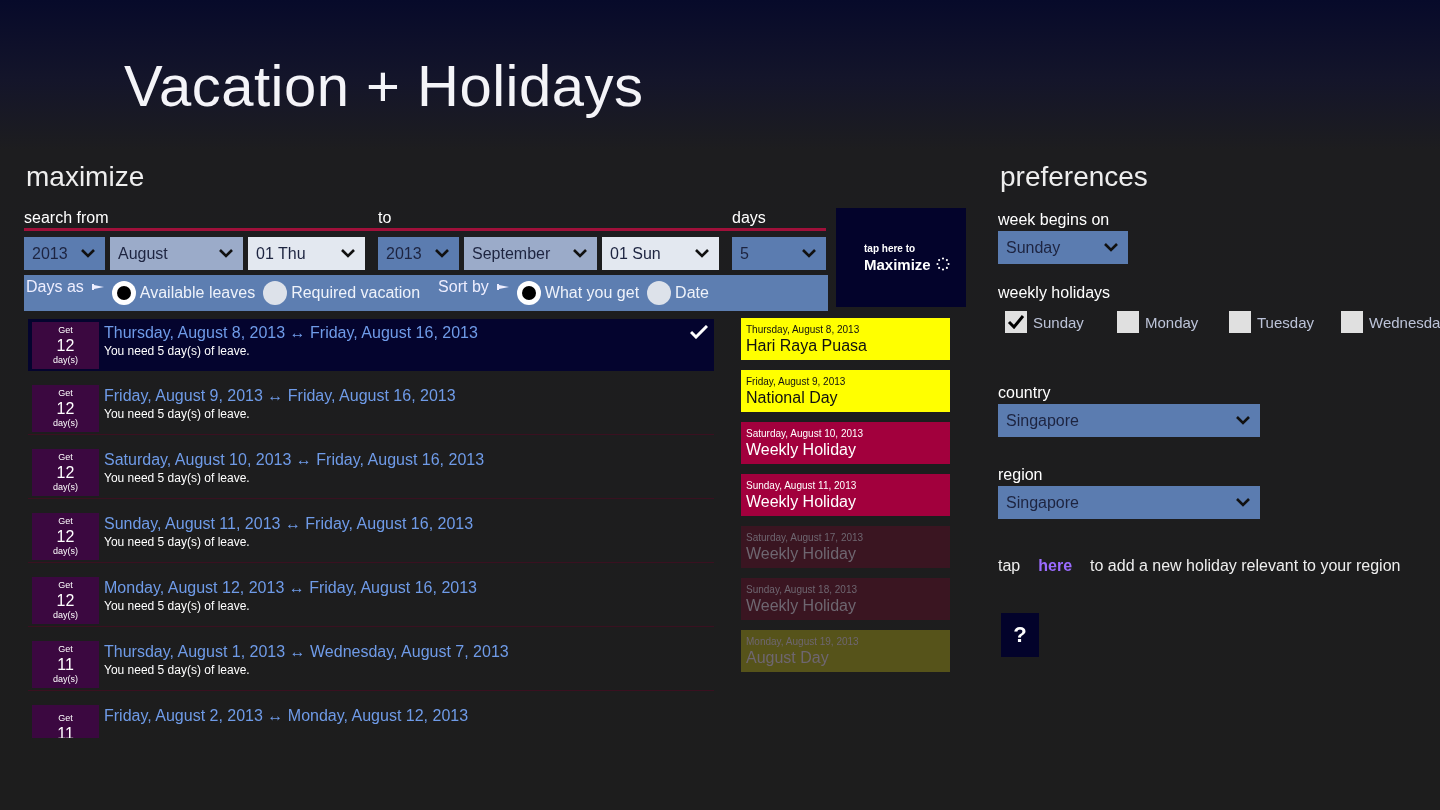  Describe the element at coordinates (1173, 322) in the screenshot. I see `day-checkbox: Monday` at that location.